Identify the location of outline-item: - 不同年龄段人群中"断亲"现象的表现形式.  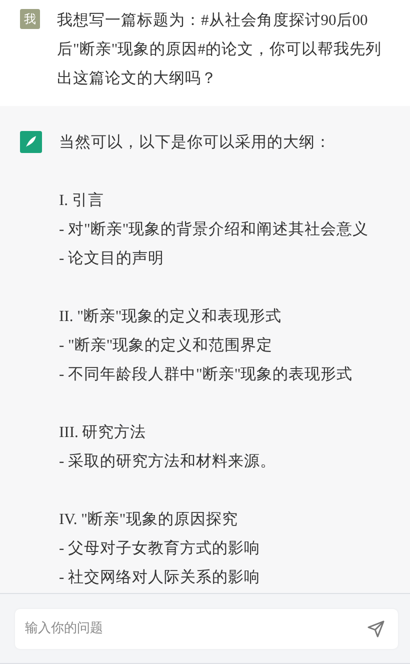
(206, 375).